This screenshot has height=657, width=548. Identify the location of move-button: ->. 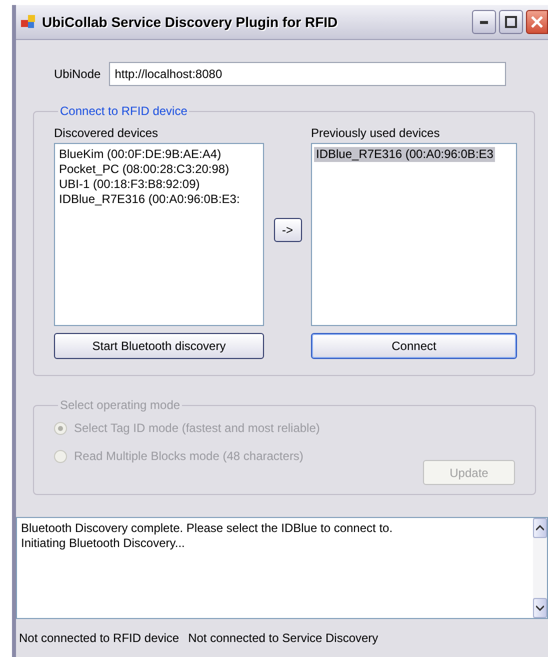
(288, 230).